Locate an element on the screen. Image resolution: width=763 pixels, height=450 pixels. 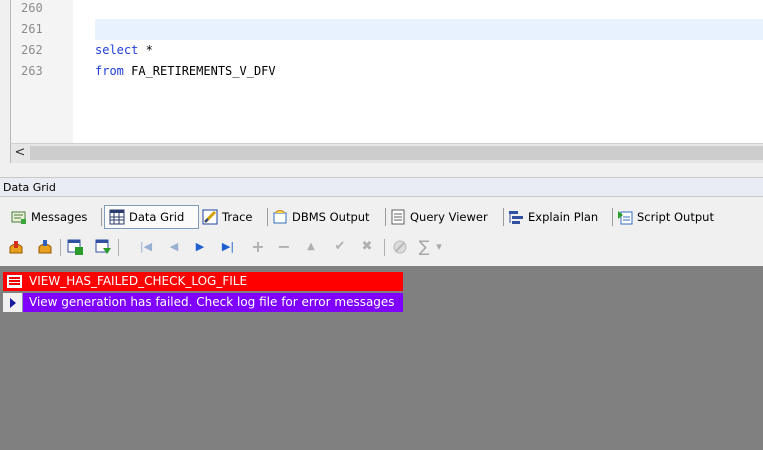
column-header-label: VIEW_HAS_FAILED_CHECK_LOG_FILE is located at coordinates (138, 281).